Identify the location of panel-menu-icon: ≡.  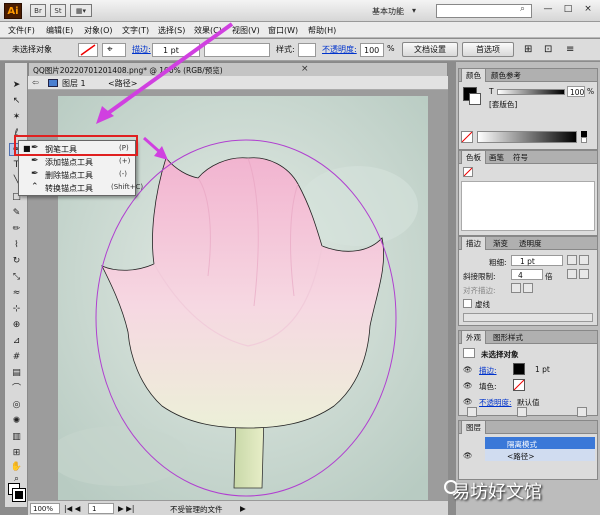
(570, 49).